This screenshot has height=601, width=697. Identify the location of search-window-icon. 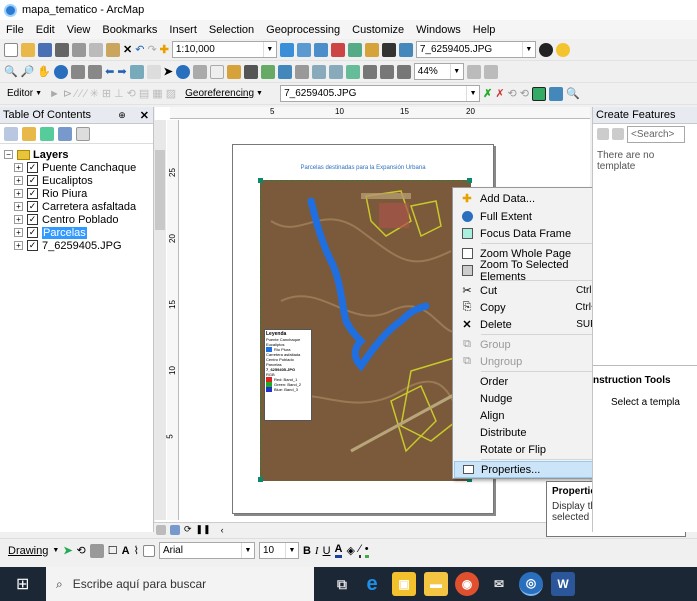
(354, 49).